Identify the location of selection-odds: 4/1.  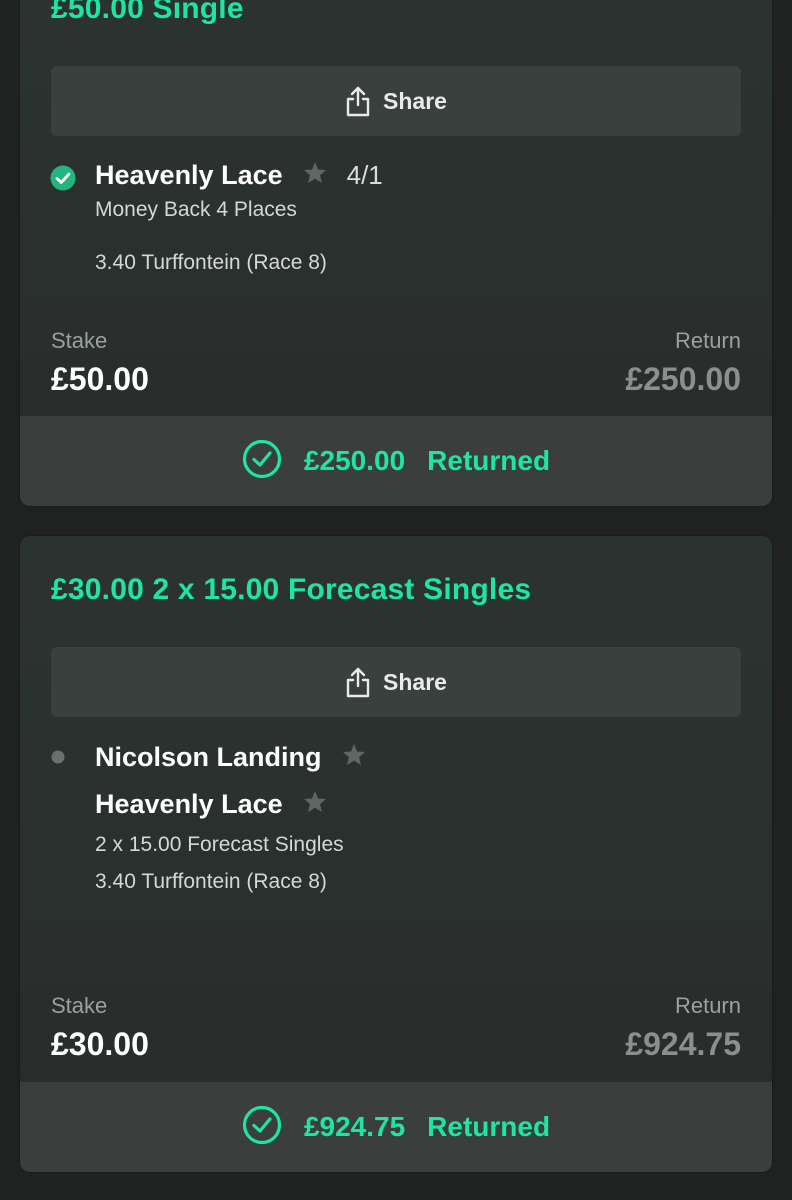
(364, 175).